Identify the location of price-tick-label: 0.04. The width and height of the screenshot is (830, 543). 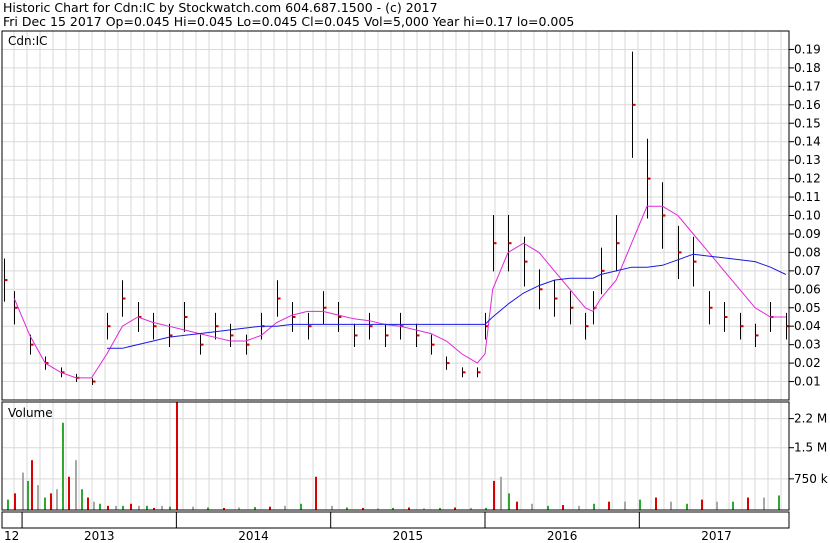
(807, 326).